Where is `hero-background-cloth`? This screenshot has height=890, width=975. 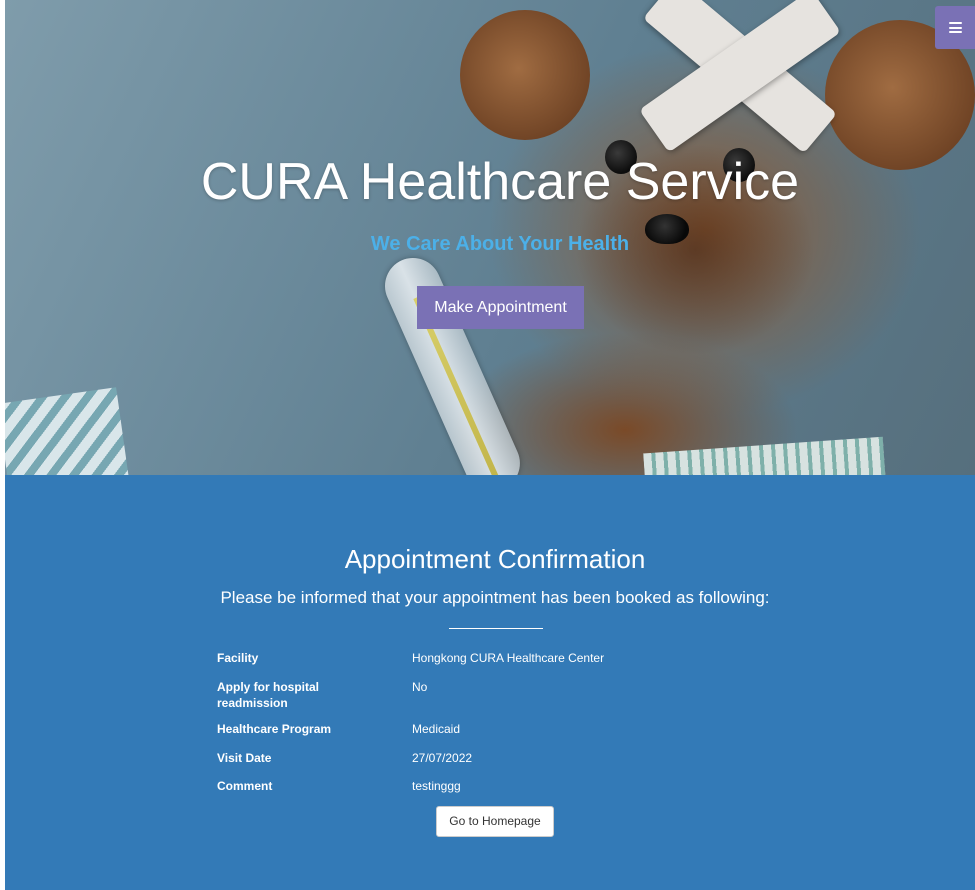
hero-background-cloth is located at coordinates (69, 431).